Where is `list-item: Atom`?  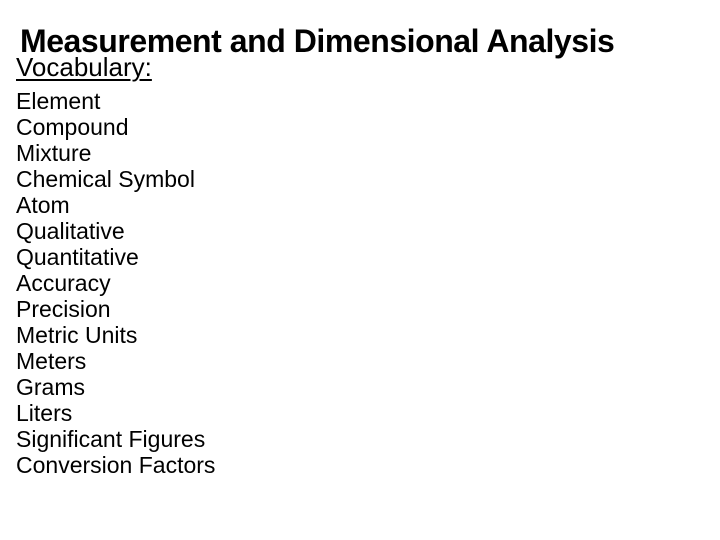 list-item: Atom is located at coordinates (43, 205).